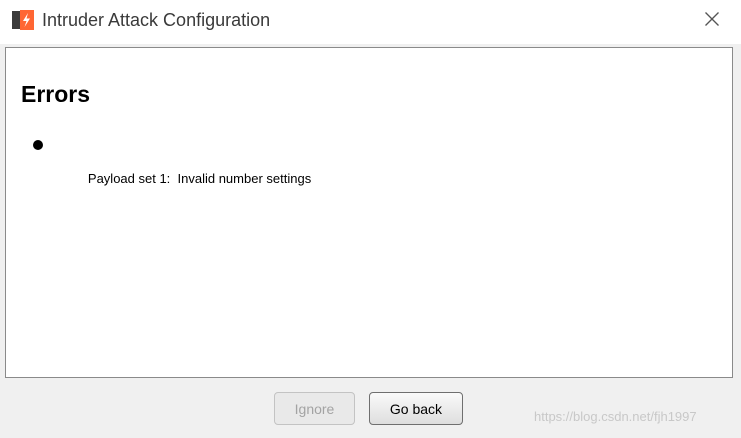  Describe the element at coordinates (38, 145) in the screenshot. I see `bullet-icon` at that location.